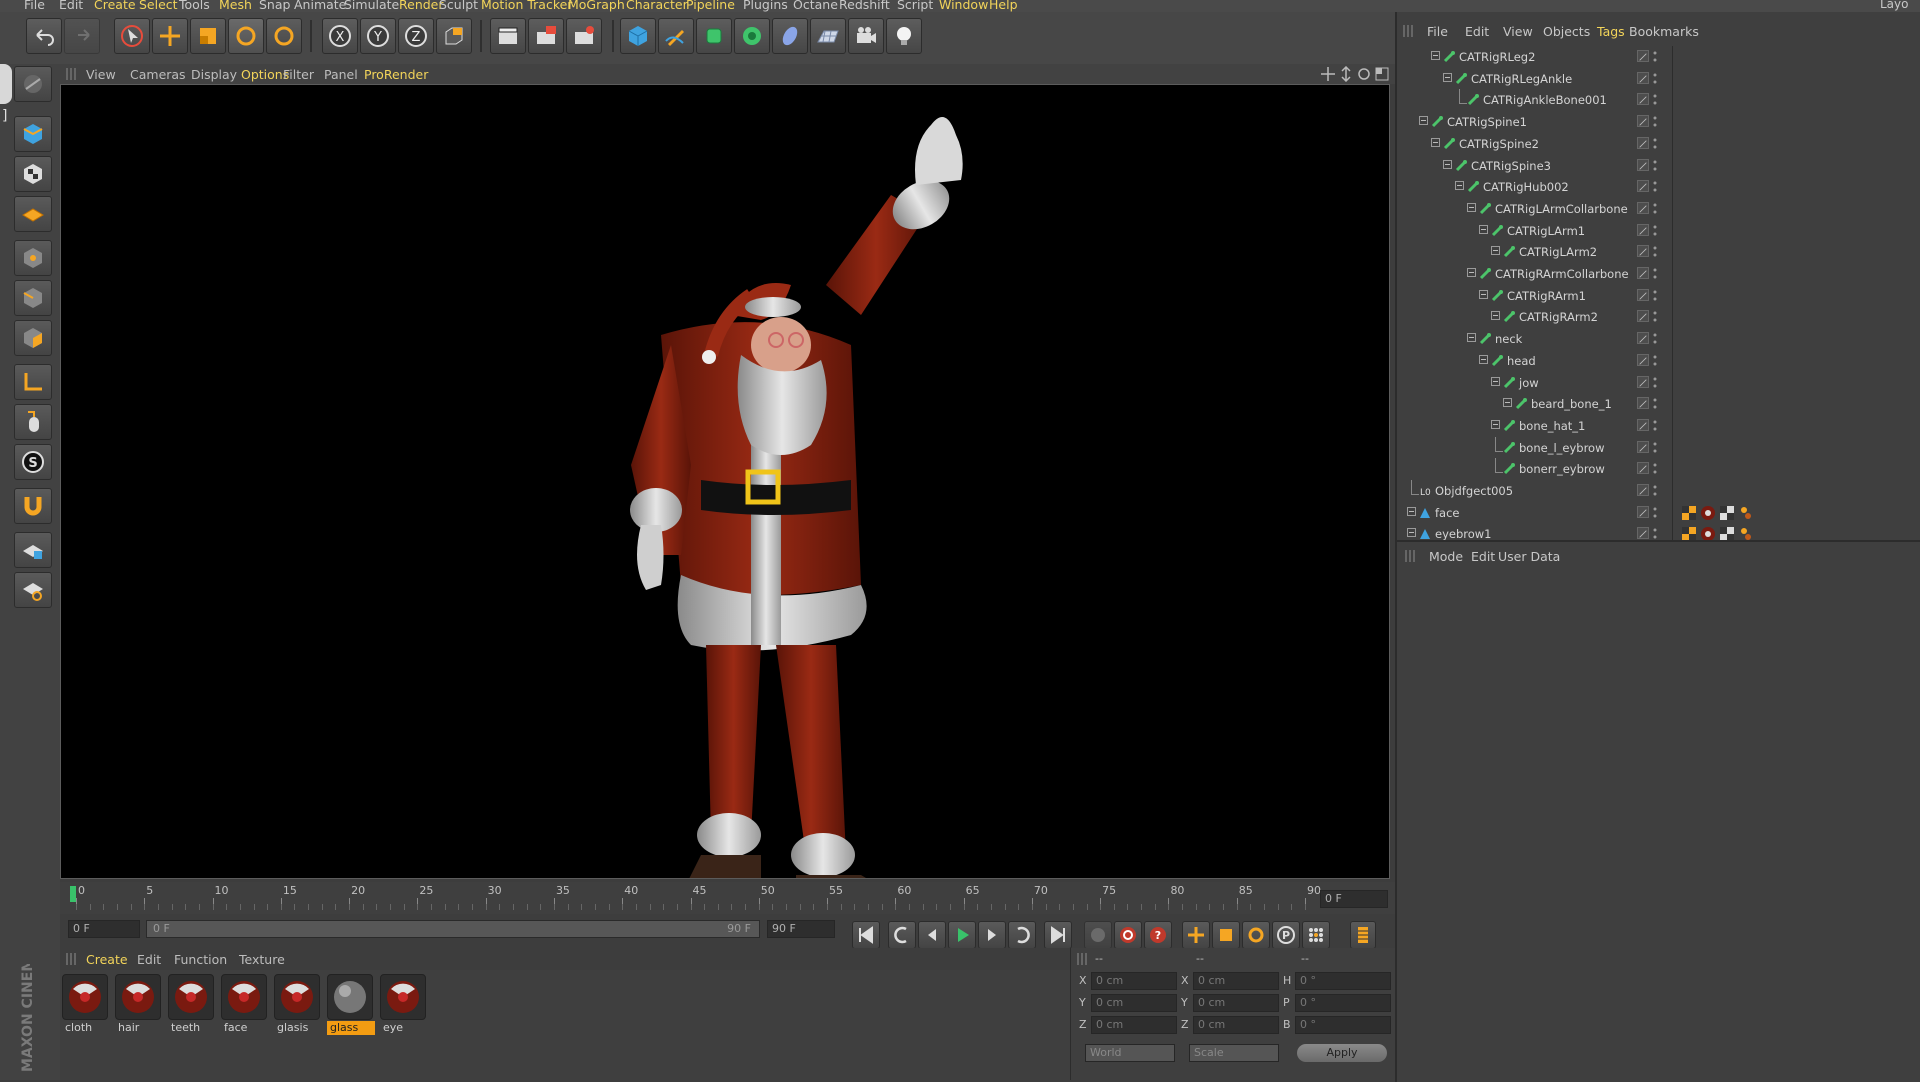  What do you see at coordinates (1657, 531) in the screenshot?
I see `object-row: eyebrow1` at bounding box center [1657, 531].